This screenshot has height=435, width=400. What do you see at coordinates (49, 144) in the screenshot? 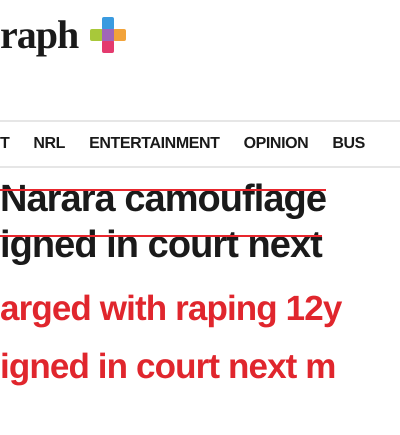
I see `nav-link: NRL` at bounding box center [49, 144].